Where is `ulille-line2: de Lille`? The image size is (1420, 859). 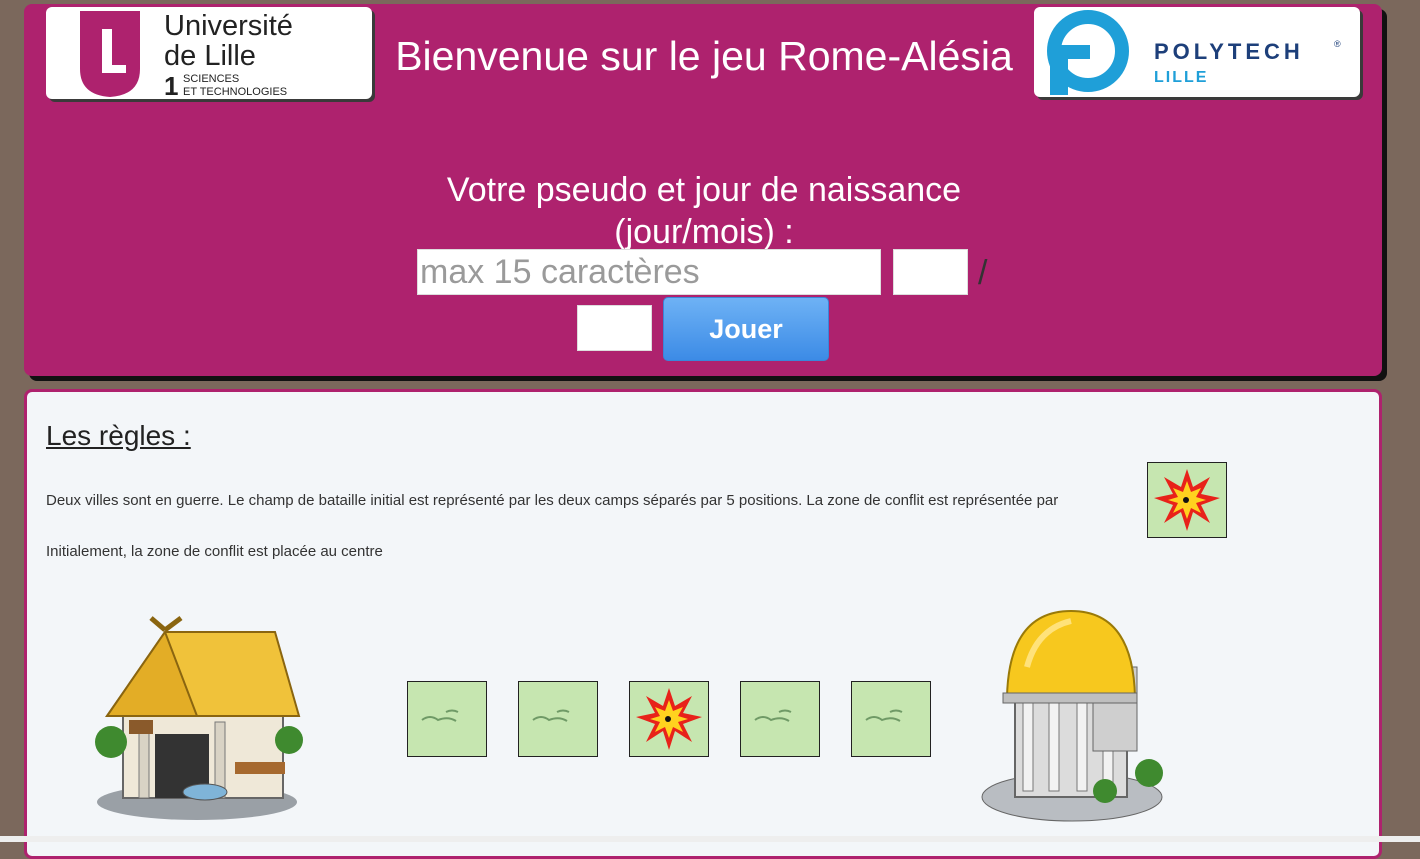 ulille-line2: de Lille is located at coordinates (210, 56).